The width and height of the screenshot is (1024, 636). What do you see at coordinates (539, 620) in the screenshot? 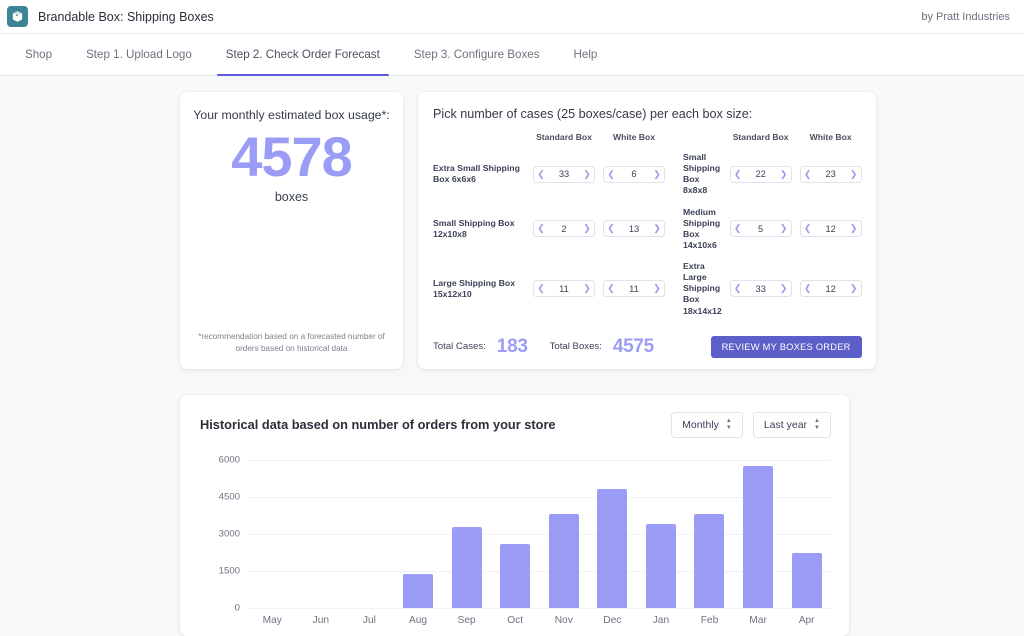
I see `x-axis-labels: May Jun Jul Aug Sep Oct Nov Dec Jan Feb Mar Apr` at bounding box center [539, 620].